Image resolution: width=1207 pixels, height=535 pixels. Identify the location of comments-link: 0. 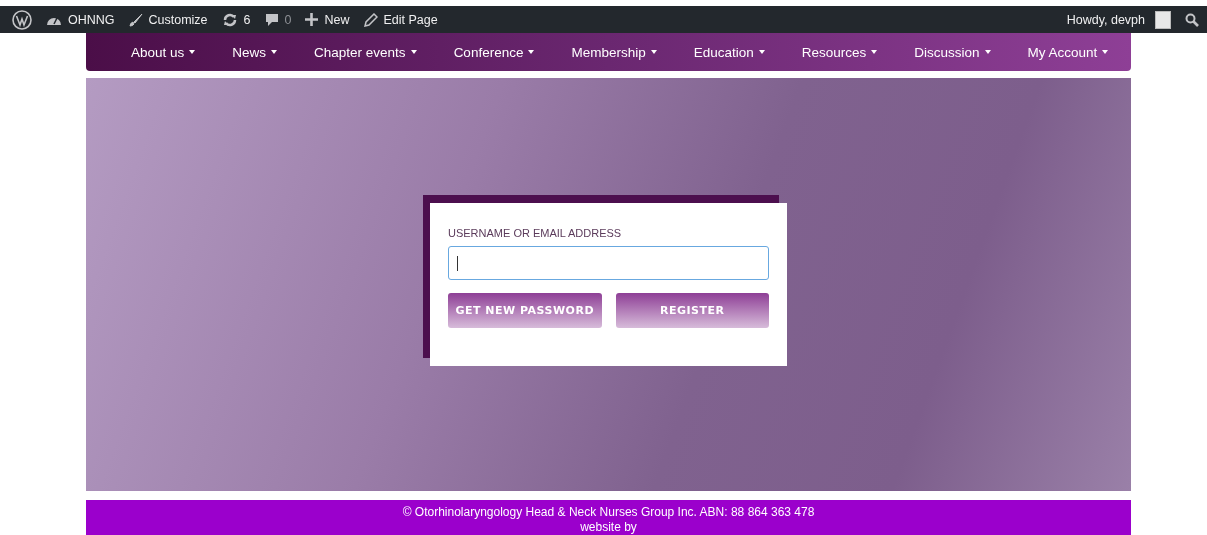
(278, 19).